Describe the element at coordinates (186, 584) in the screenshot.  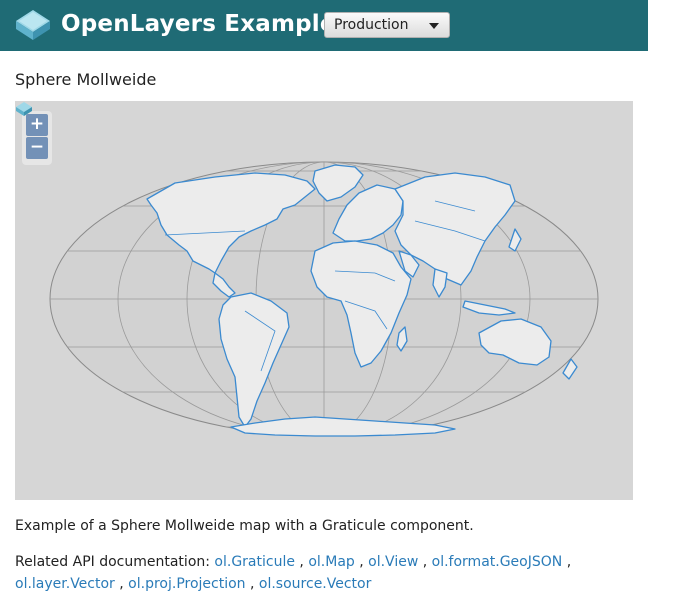
I see `api-link-projection: ol.proj.Projection` at that location.